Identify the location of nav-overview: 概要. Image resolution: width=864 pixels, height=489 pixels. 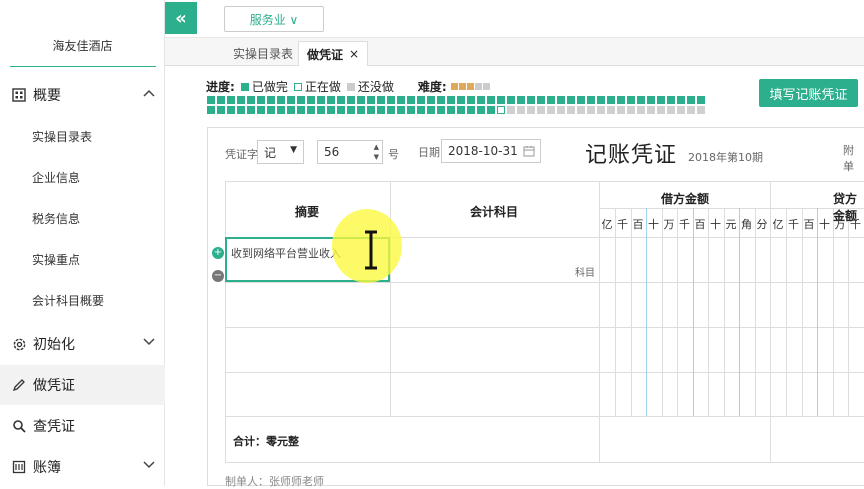
(82, 95).